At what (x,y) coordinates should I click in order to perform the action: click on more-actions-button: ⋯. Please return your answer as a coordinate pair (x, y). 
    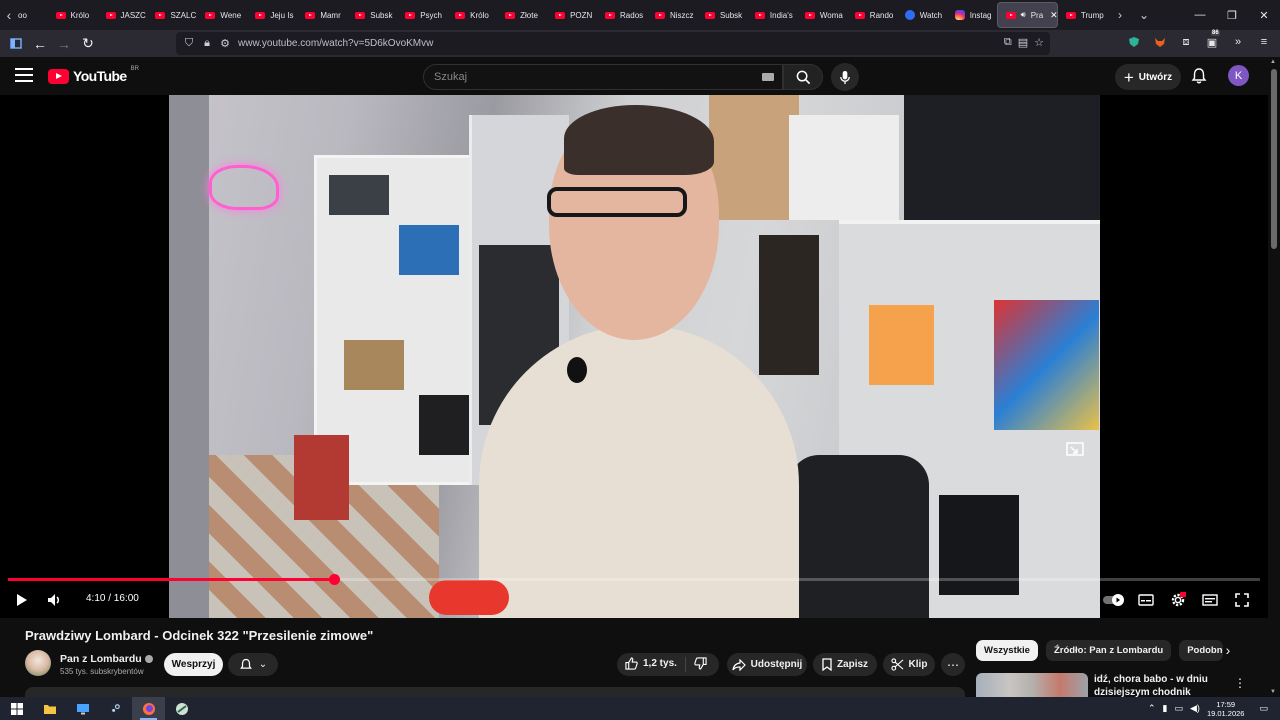
    Looking at the image, I should click on (953, 664).